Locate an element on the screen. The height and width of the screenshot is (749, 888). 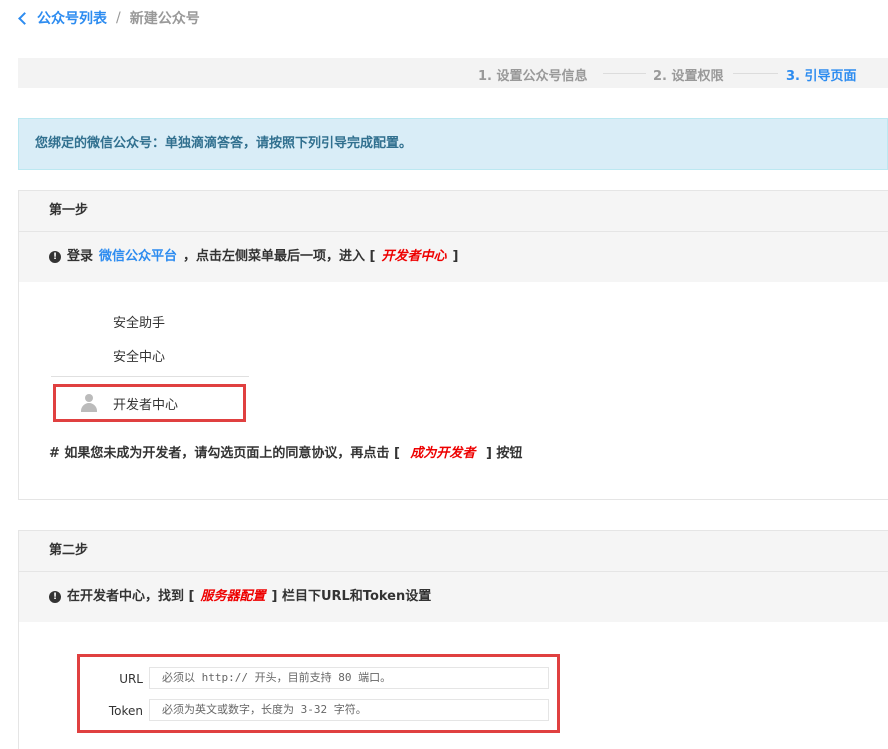
step2-instr-prefix: 在开发者中心，找到 [ is located at coordinates (131, 596).